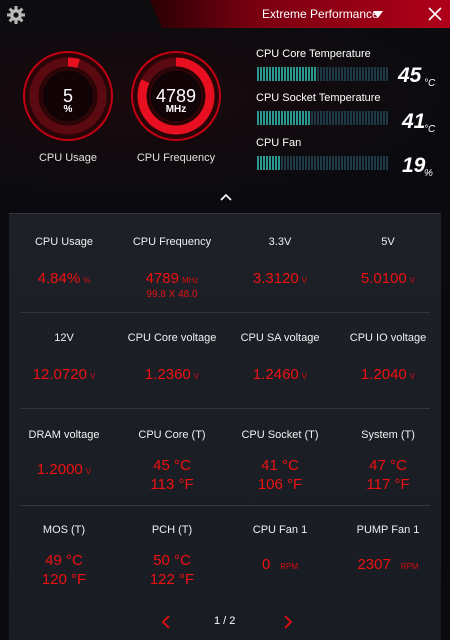 The image size is (450, 640). I want to click on cell-cpu-fan-1: CPU Fan 1 0 RPM, so click(280, 548).